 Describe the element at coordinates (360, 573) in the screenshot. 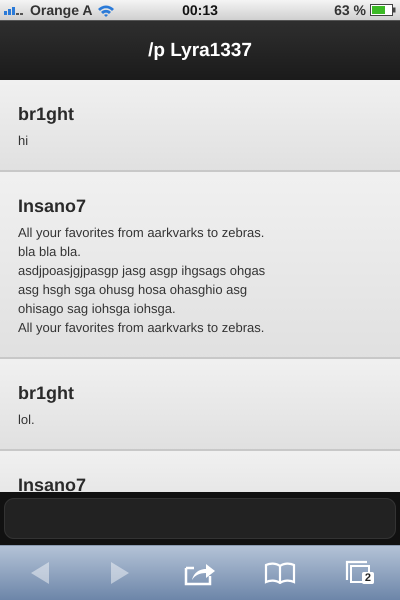

I see `tabs-button: 2` at that location.